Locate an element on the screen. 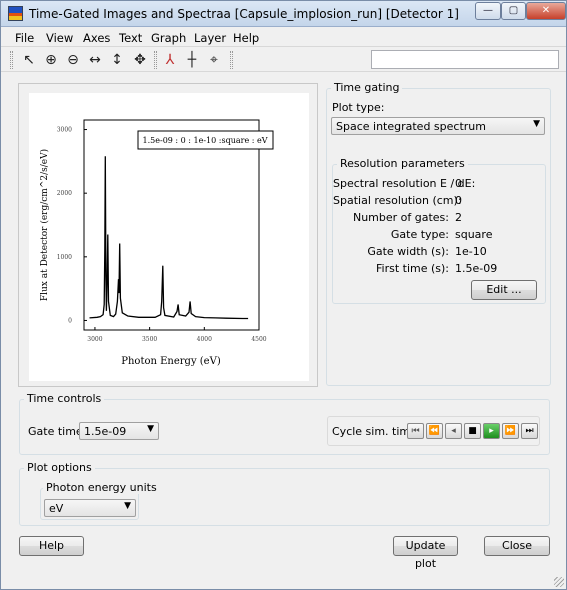  gate-width-value: 1e-10 is located at coordinates (471, 251).